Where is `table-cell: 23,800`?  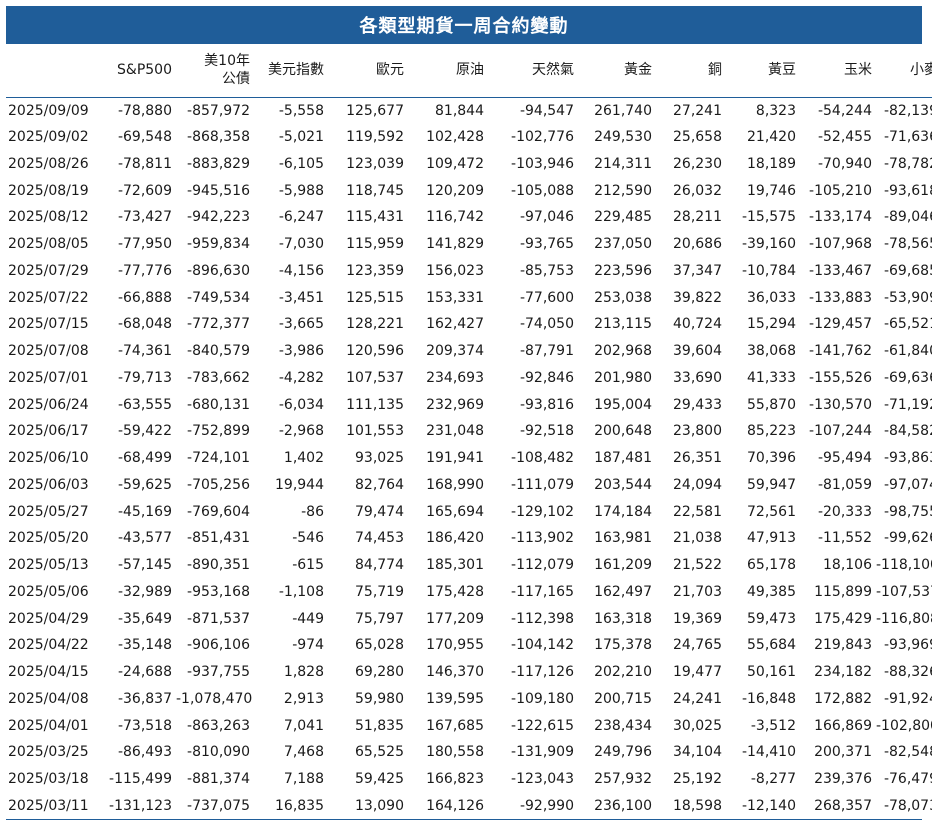 table-cell: 23,800 is located at coordinates (697, 431).